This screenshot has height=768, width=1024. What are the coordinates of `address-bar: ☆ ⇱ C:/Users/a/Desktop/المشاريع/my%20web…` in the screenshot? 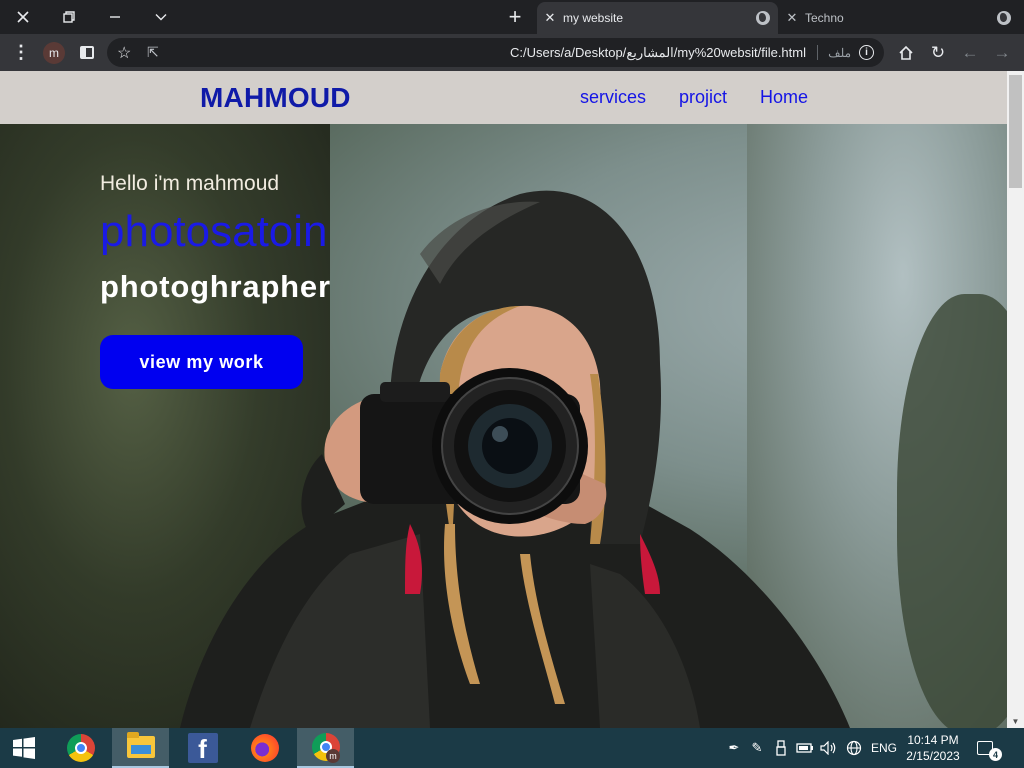 It's located at (495, 52).